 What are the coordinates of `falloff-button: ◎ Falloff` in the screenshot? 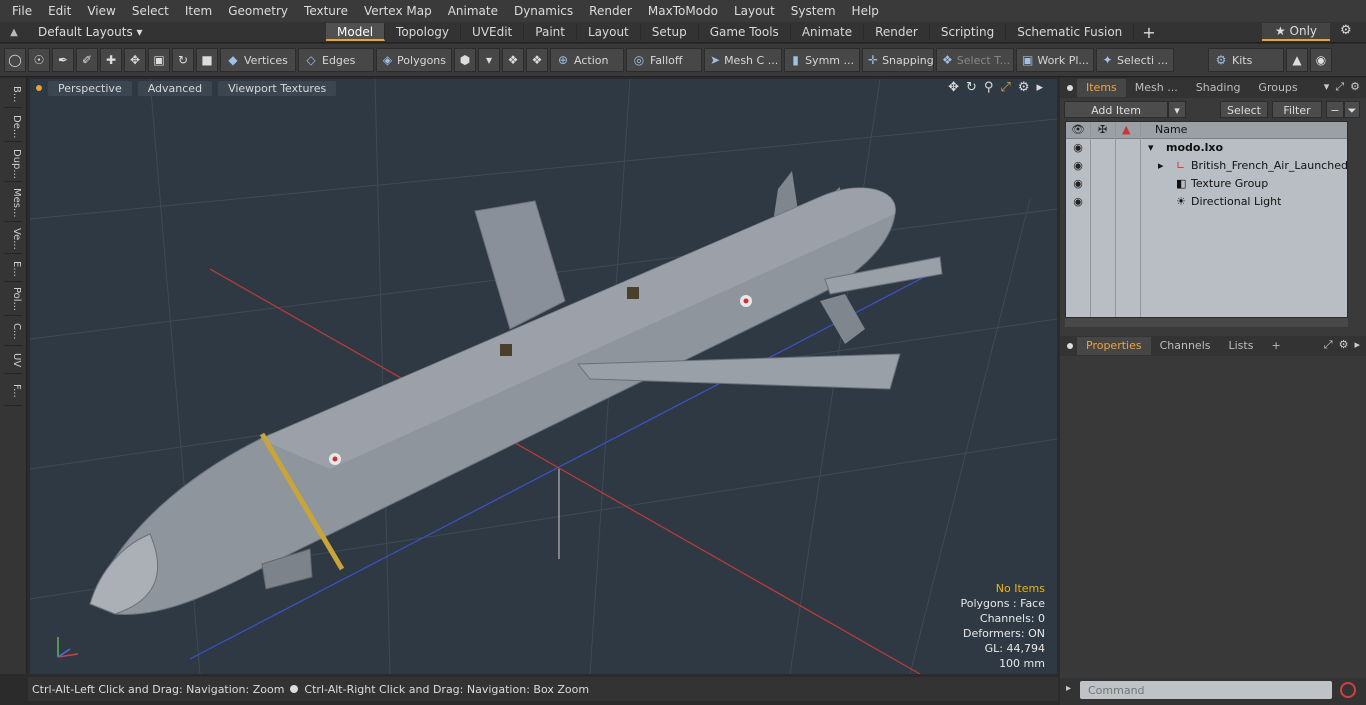 It's located at (664, 60).